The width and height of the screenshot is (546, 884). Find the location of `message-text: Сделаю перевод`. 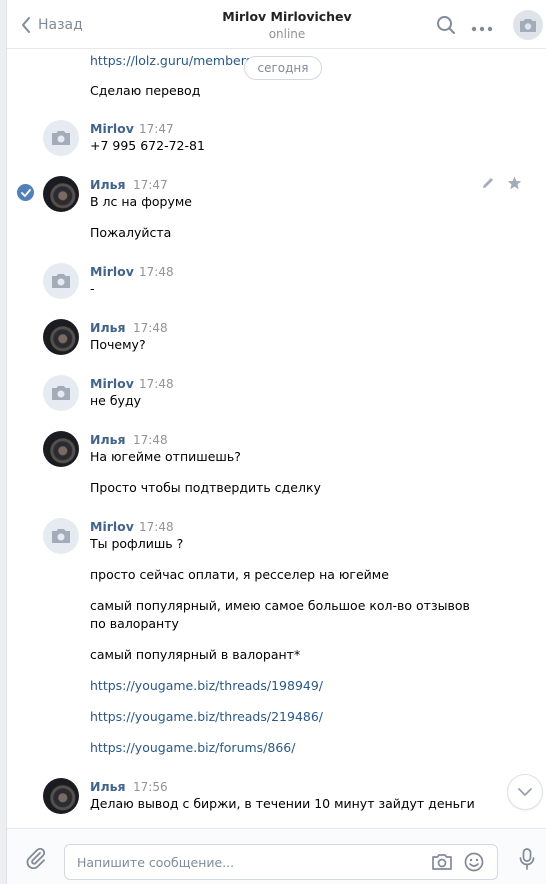

message-text: Сделаю перевод is located at coordinates (145, 90).